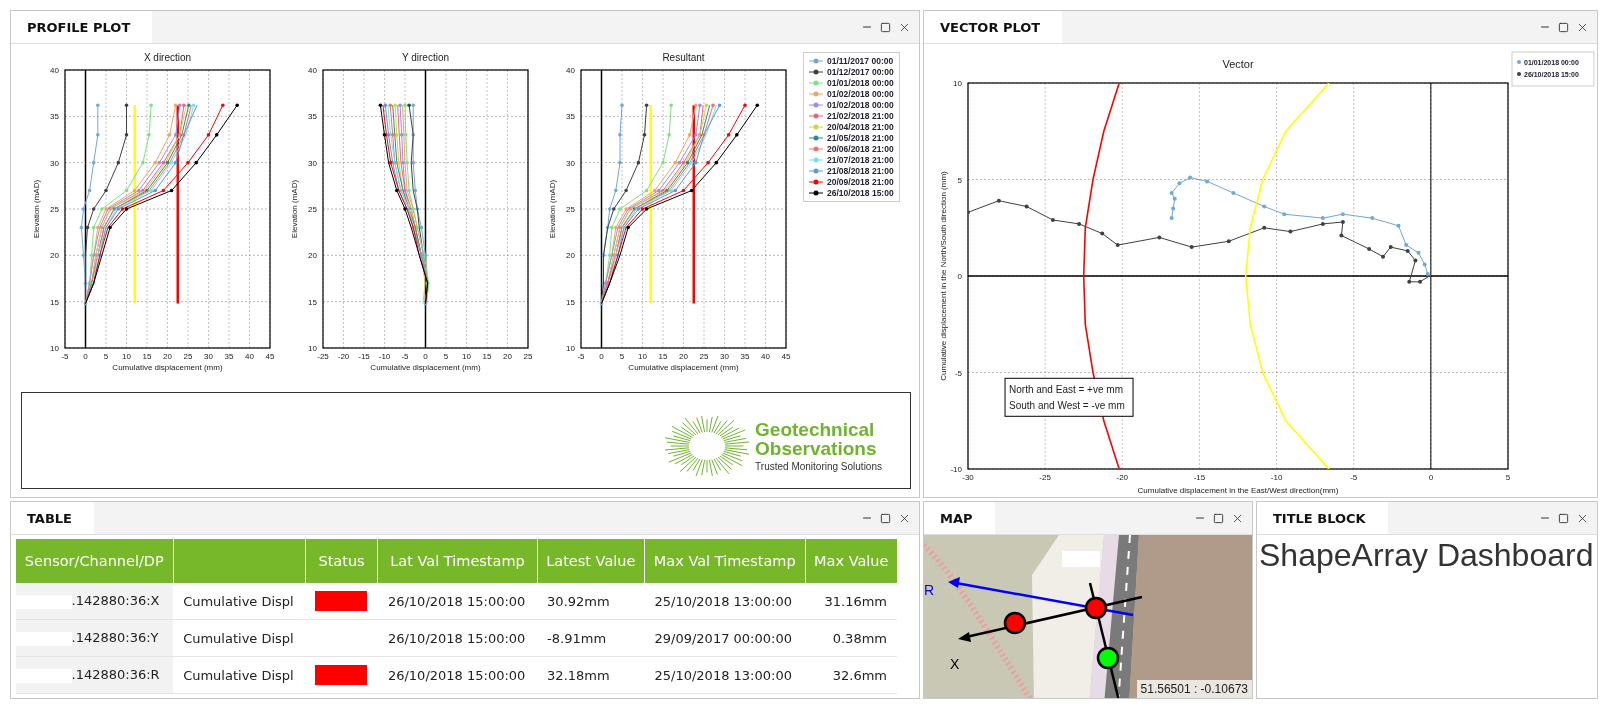  What do you see at coordinates (1045, 477) in the screenshot?
I see `tick-label: -25` at bounding box center [1045, 477].